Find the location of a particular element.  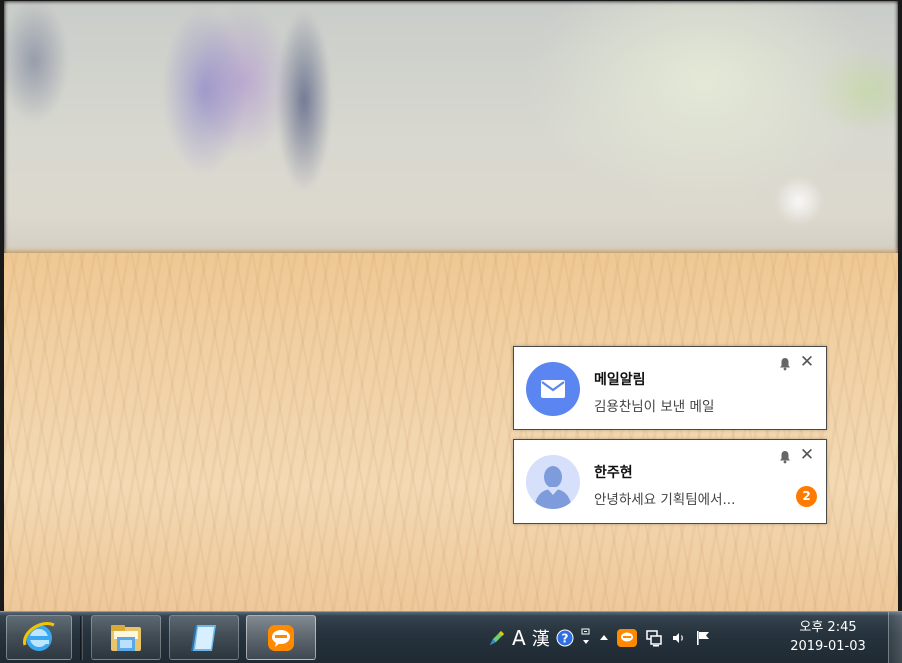

unread-badge: 2 is located at coordinates (806, 496).